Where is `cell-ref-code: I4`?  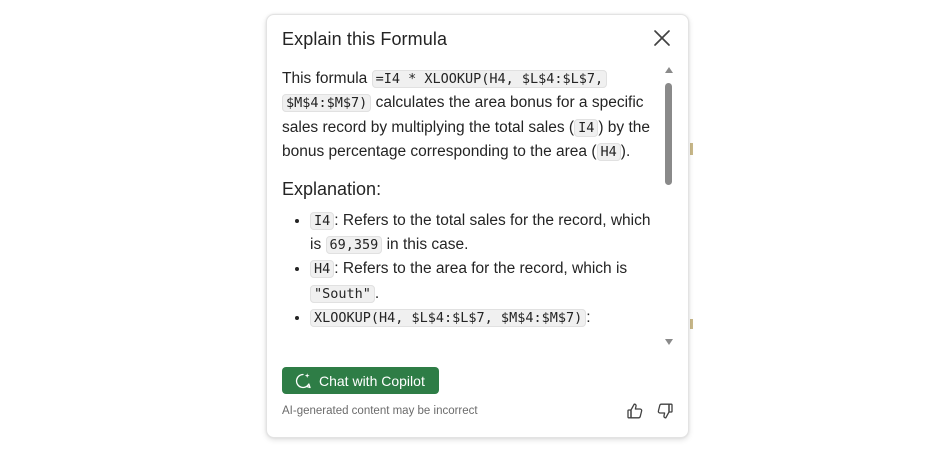 cell-ref-code: I4 is located at coordinates (586, 127).